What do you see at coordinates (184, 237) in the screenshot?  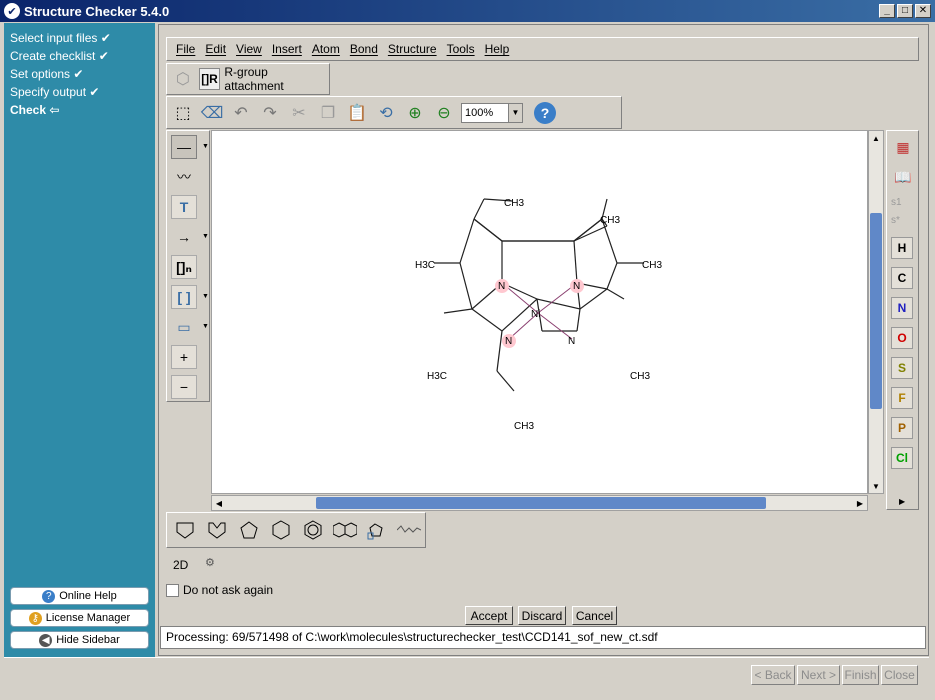 I see `arrow-tool: →` at bounding box center [184, 237].